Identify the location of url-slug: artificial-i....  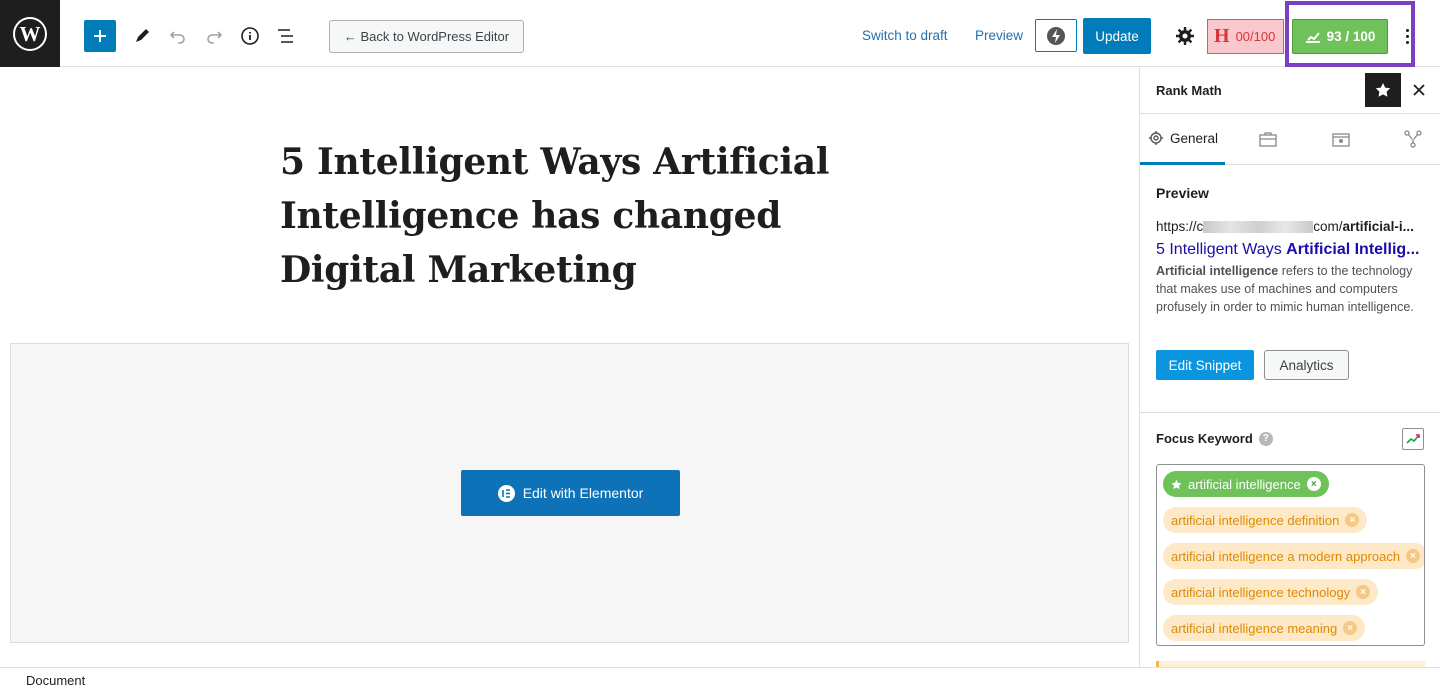
(1378, 226).